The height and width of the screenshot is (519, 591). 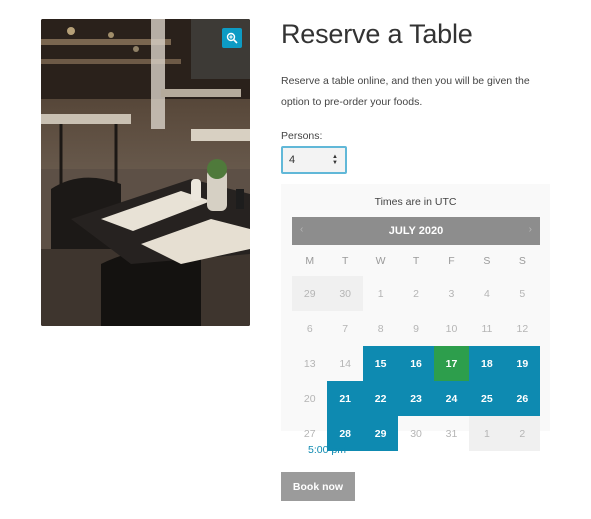 I want to click on calendar-day: 31, so click(x=451, y=433).